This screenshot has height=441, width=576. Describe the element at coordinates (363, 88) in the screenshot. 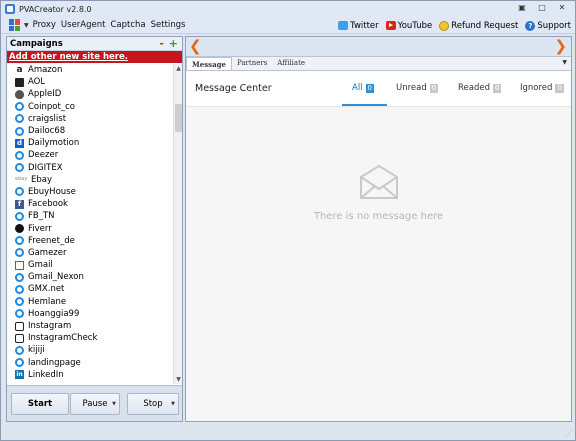

I see `filter-all: All 0` at that location.